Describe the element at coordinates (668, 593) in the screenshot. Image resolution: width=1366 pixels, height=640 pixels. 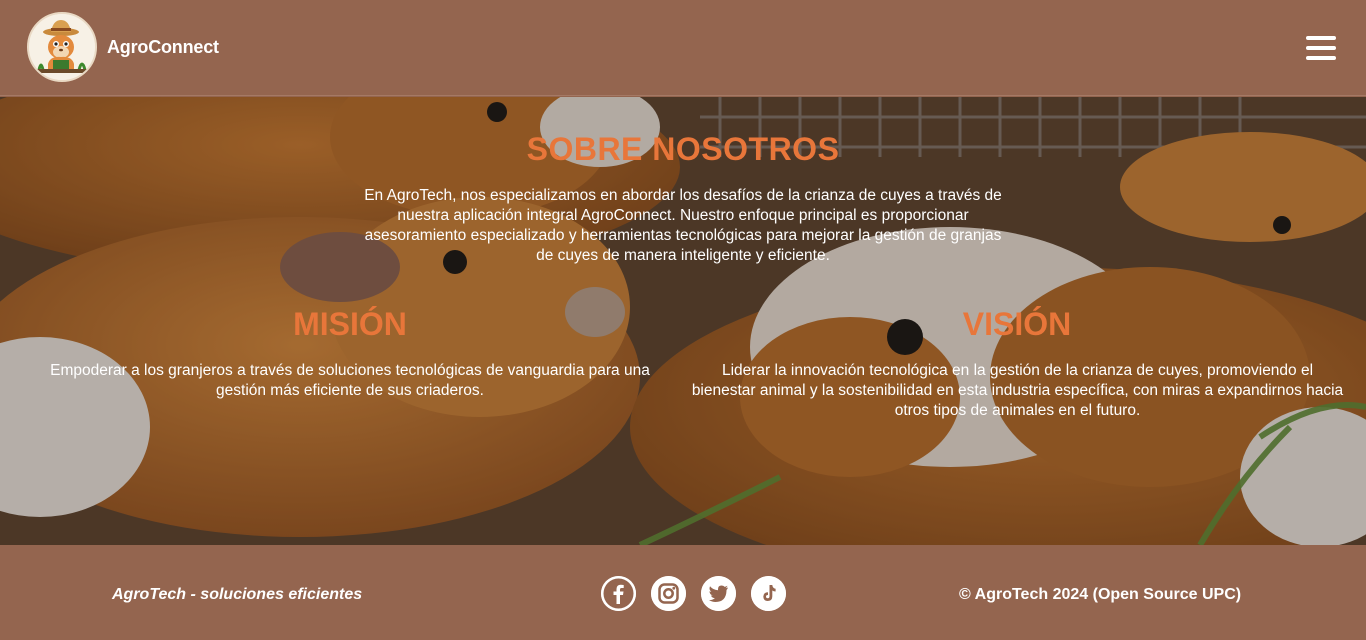
I see `instagram-icon` at that location.